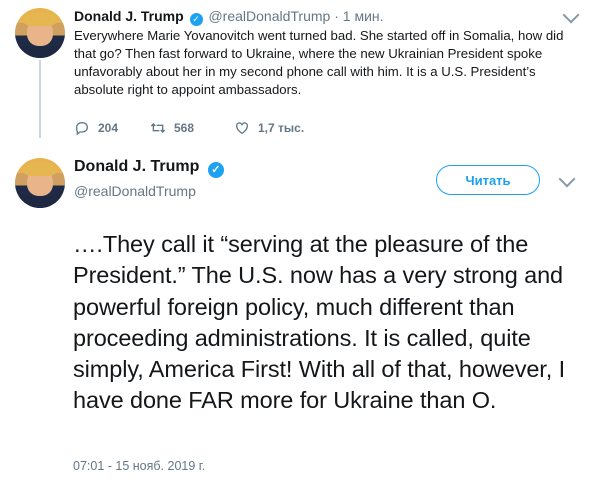 This screenshot has width=603, height=481. What do you see at coordinates (158, 128) in the screenshot?
I see `retweet-icon` at bounding box center [158, 128].